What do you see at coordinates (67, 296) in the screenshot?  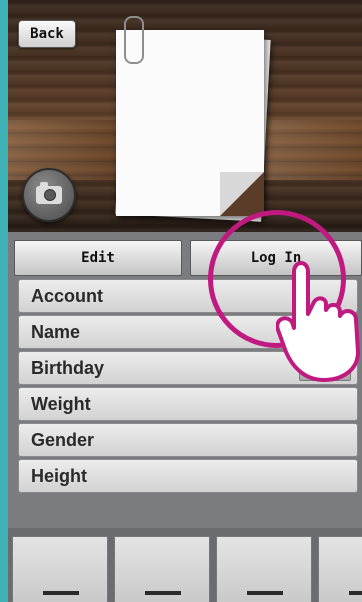 I see `info-label: Account` at bounding box center [67, 296].